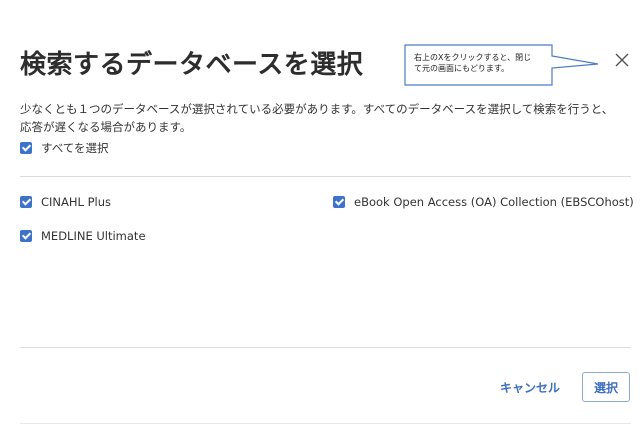 Image resolution: width=641 pixels, height=436 pixels. I want to click on select-button: 選択, so click(606, 387).